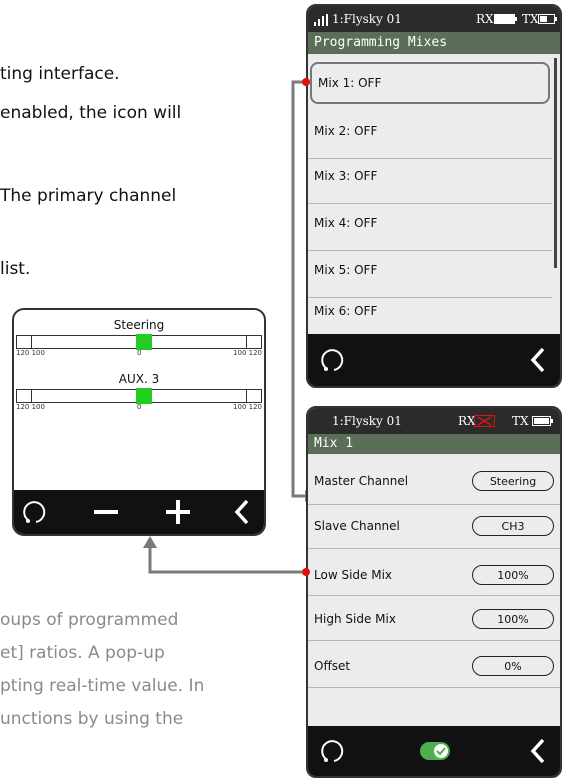  Describe the element at coordinates (150, 542) in the screenshot. I see `connector-up-arrowhead` at that location.